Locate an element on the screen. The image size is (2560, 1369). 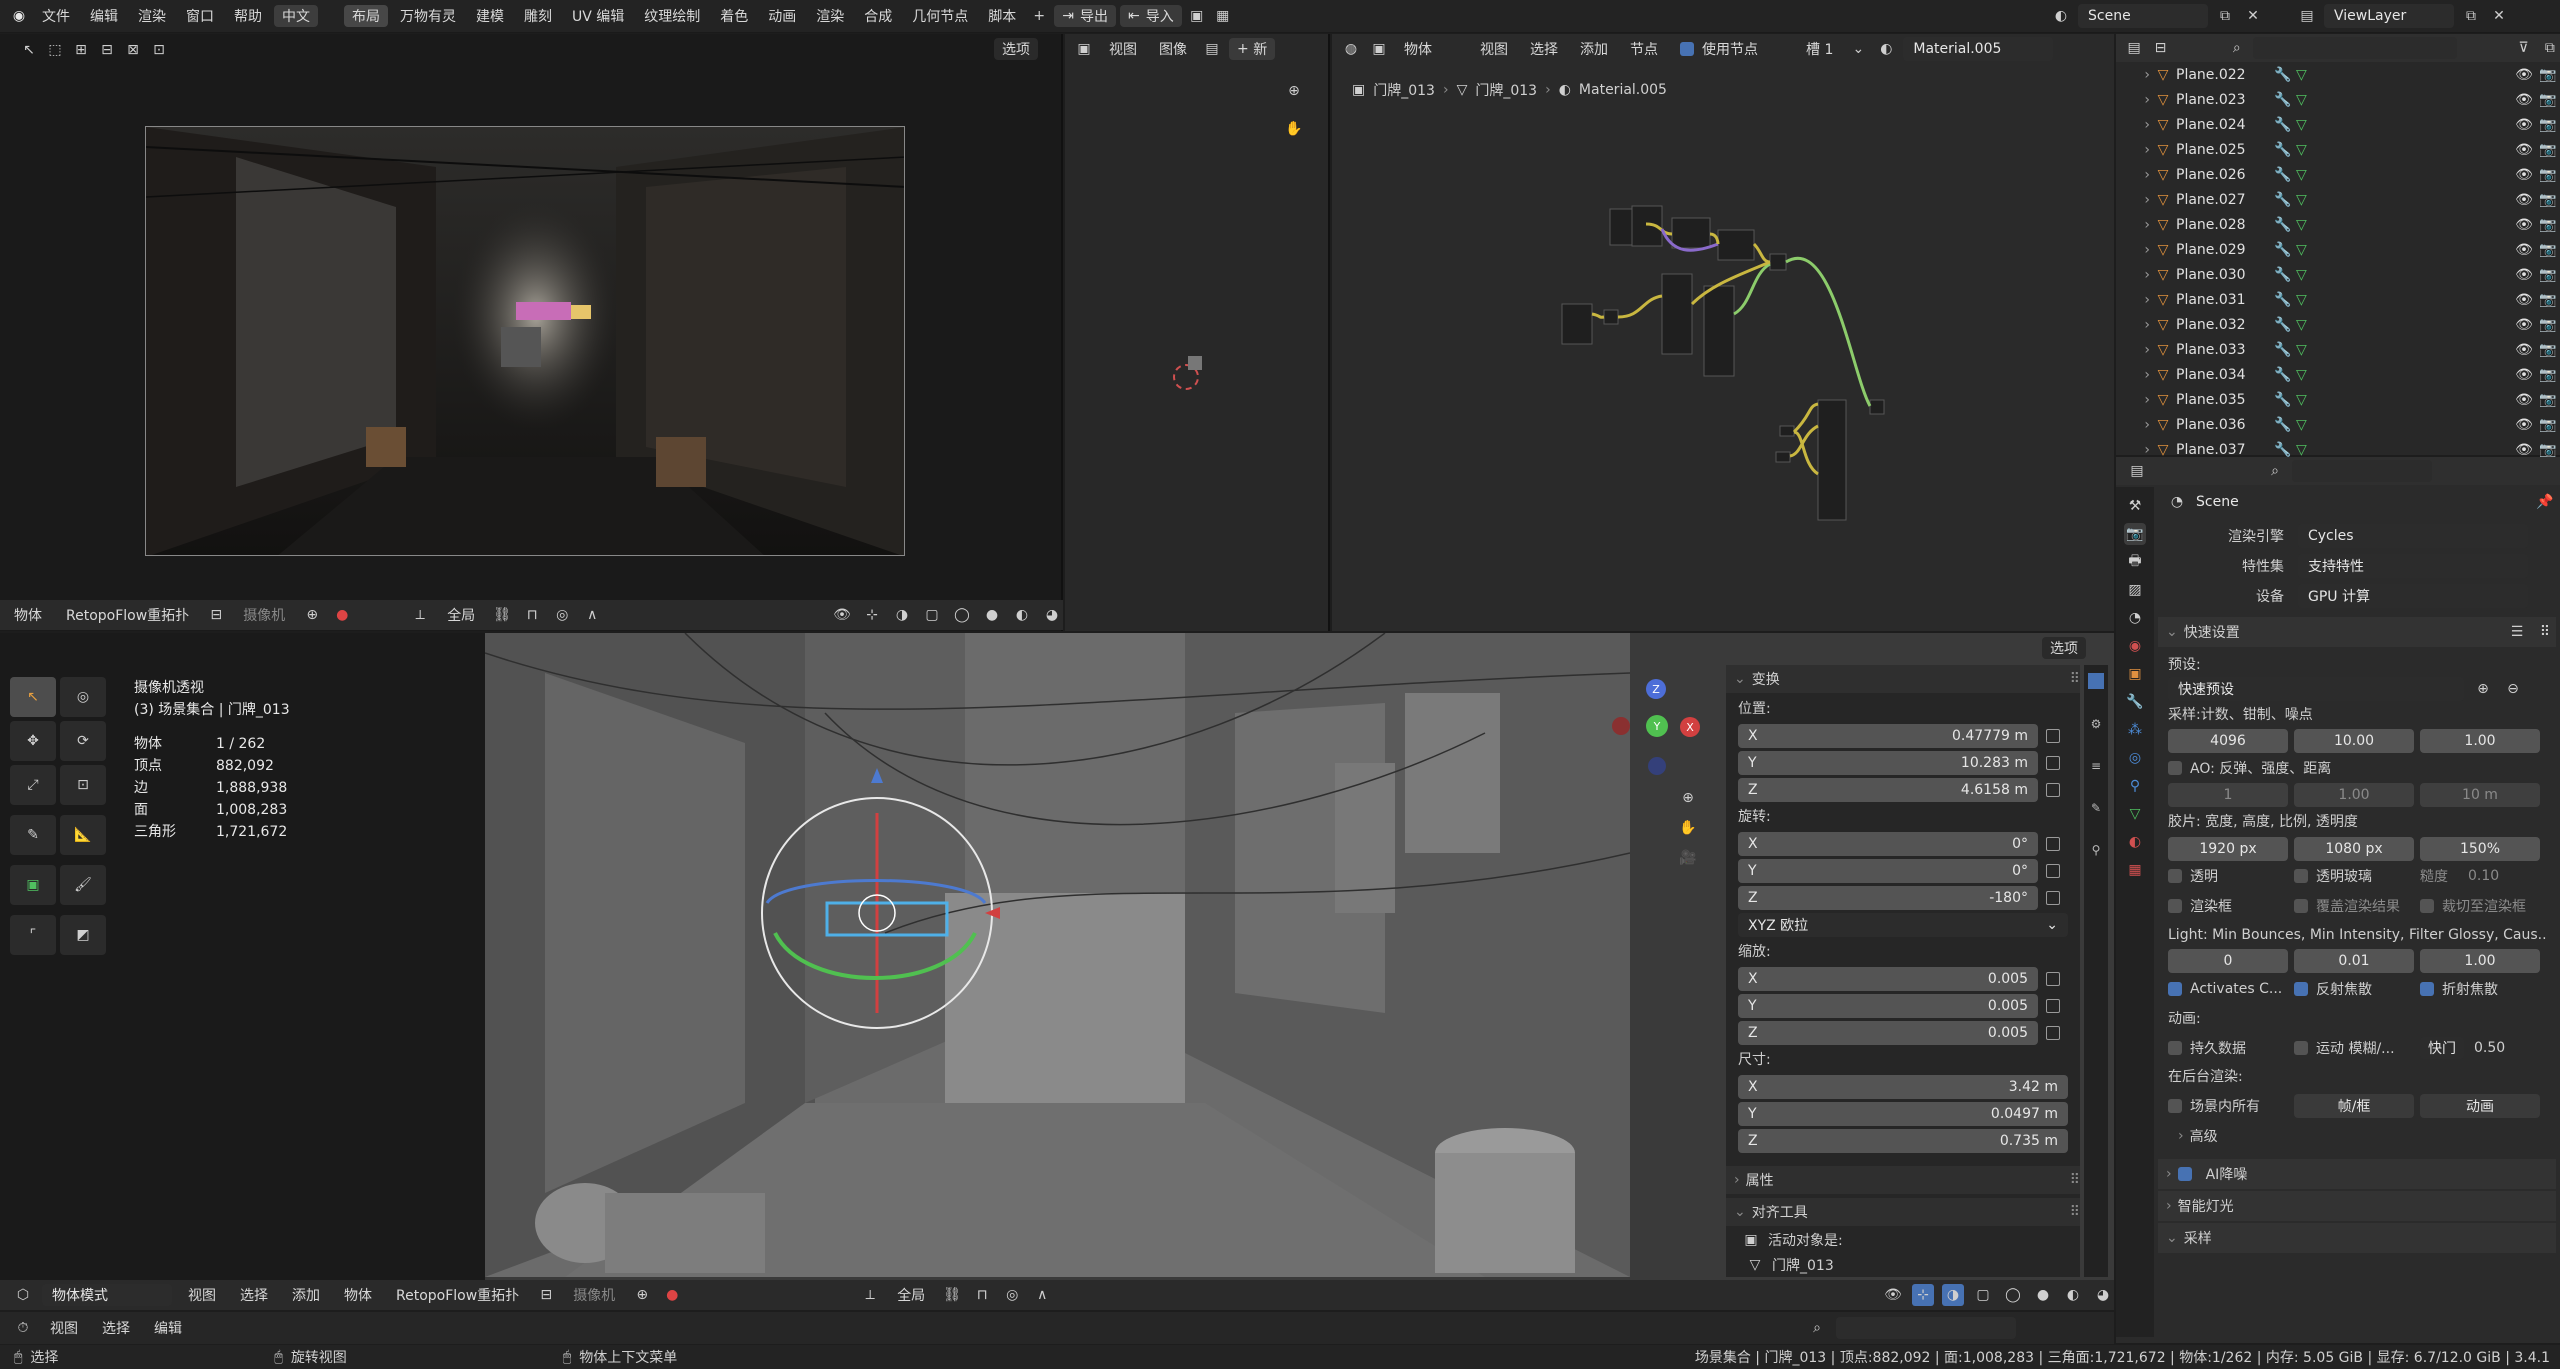
proportional-icon: ◎ is located at coordinates (1012, 1295).